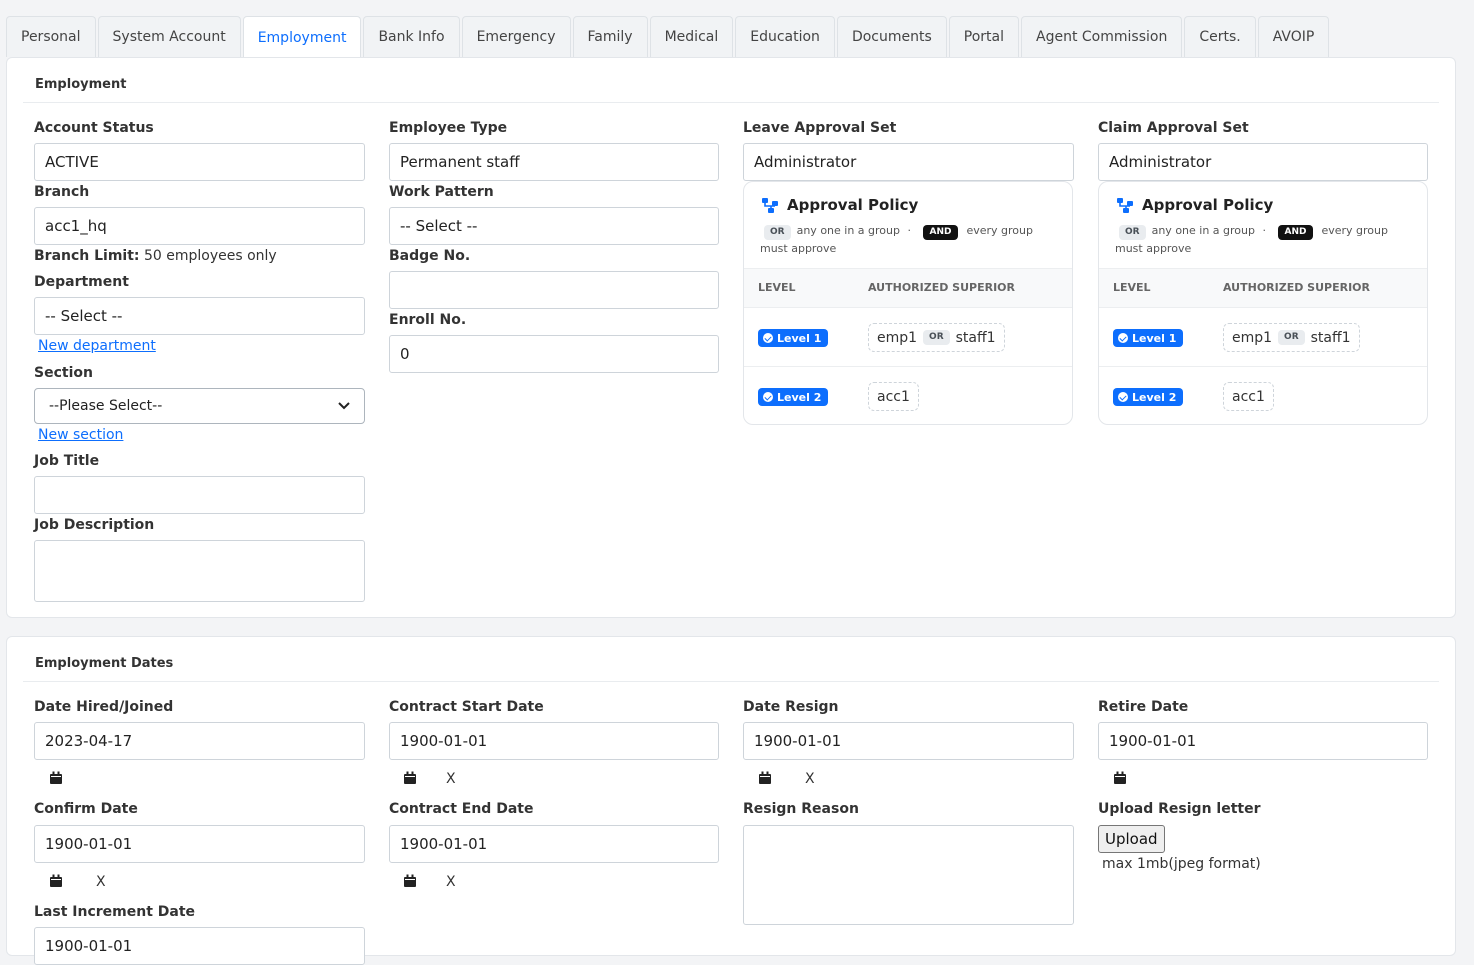  What do you see at coordinates (461, 809) in the screenshot?
I see `contract-end-label: Contract End Date` at bounding box center [461, 809].